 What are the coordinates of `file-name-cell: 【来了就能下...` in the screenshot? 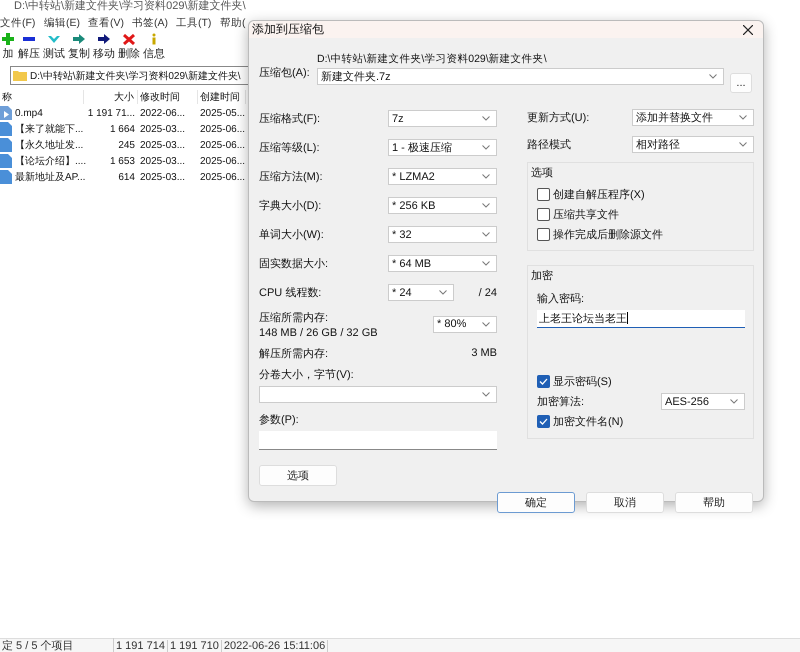 It's located at (42, 129).